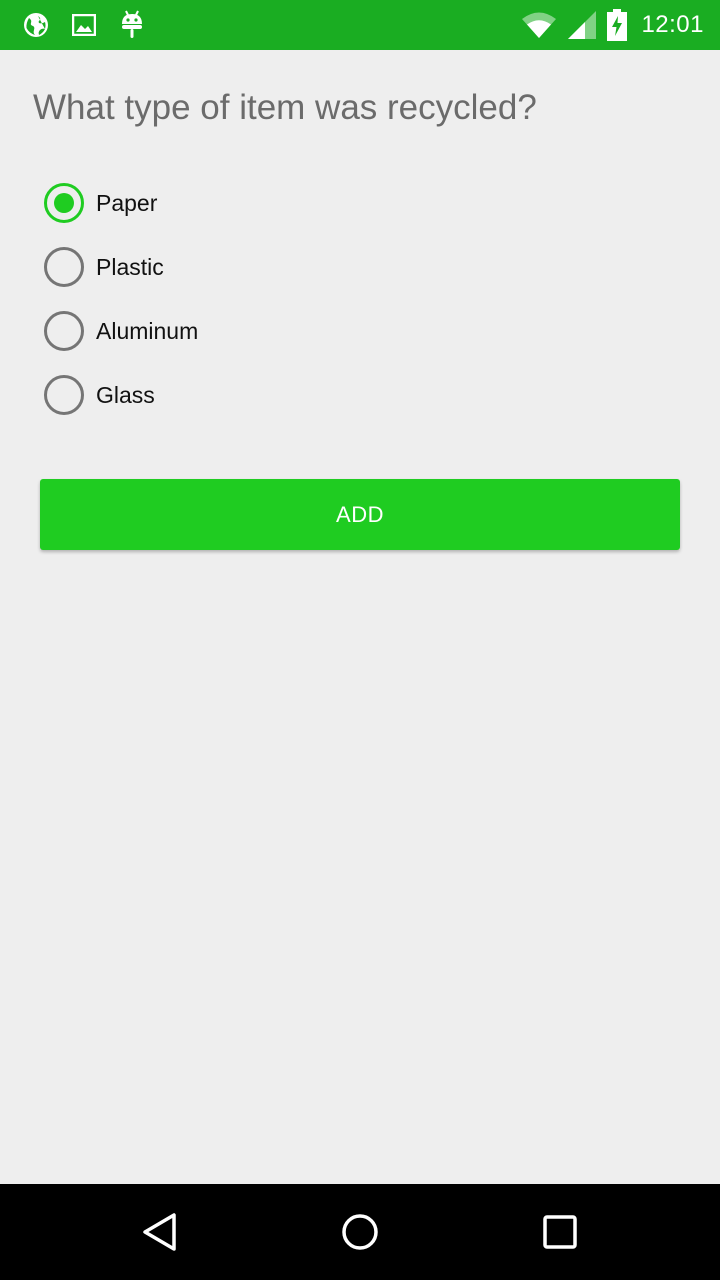  I want to click on radio-button-checked, so click(64, 203).